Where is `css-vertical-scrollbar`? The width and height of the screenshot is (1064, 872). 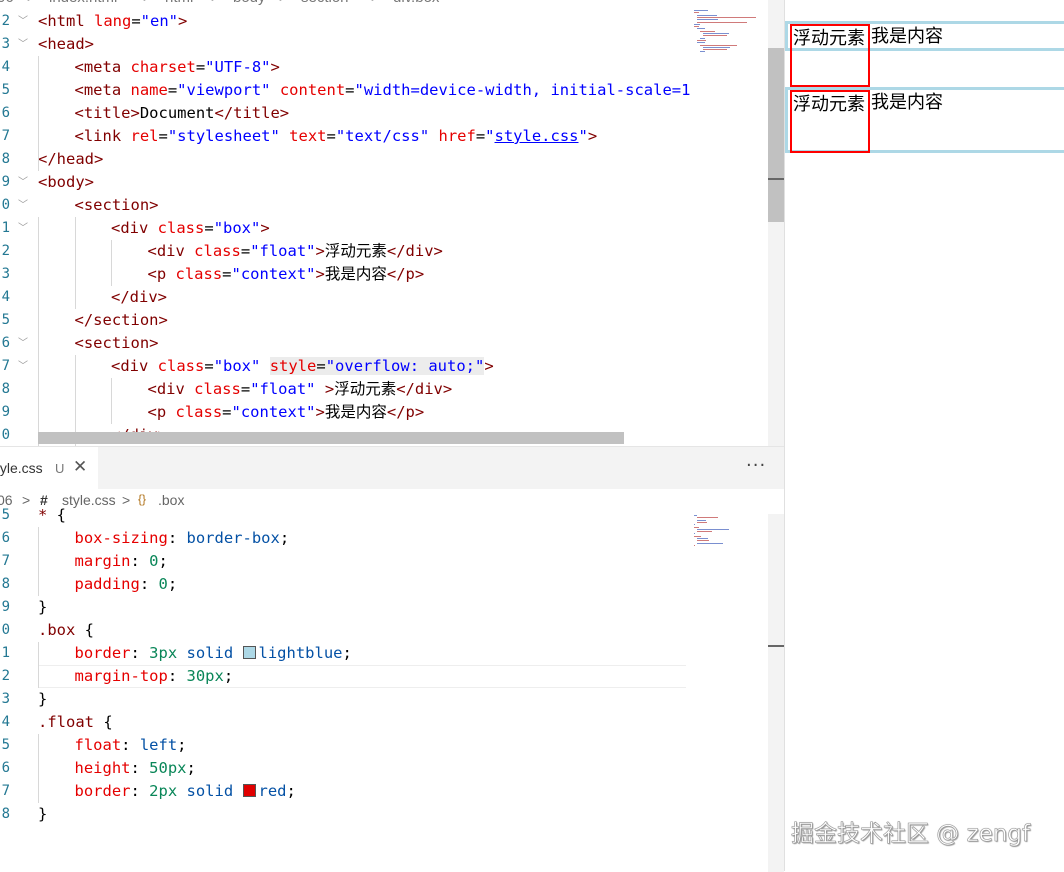
css-vertical-scrollbar is located at coordinates (776, 693).